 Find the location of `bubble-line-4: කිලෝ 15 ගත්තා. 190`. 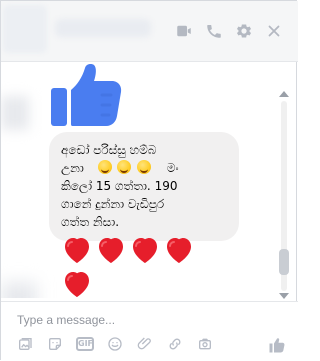

bubble-line-4: කිලෝ 15 ගත්තා. 190 is located at coordinates (119, 186).